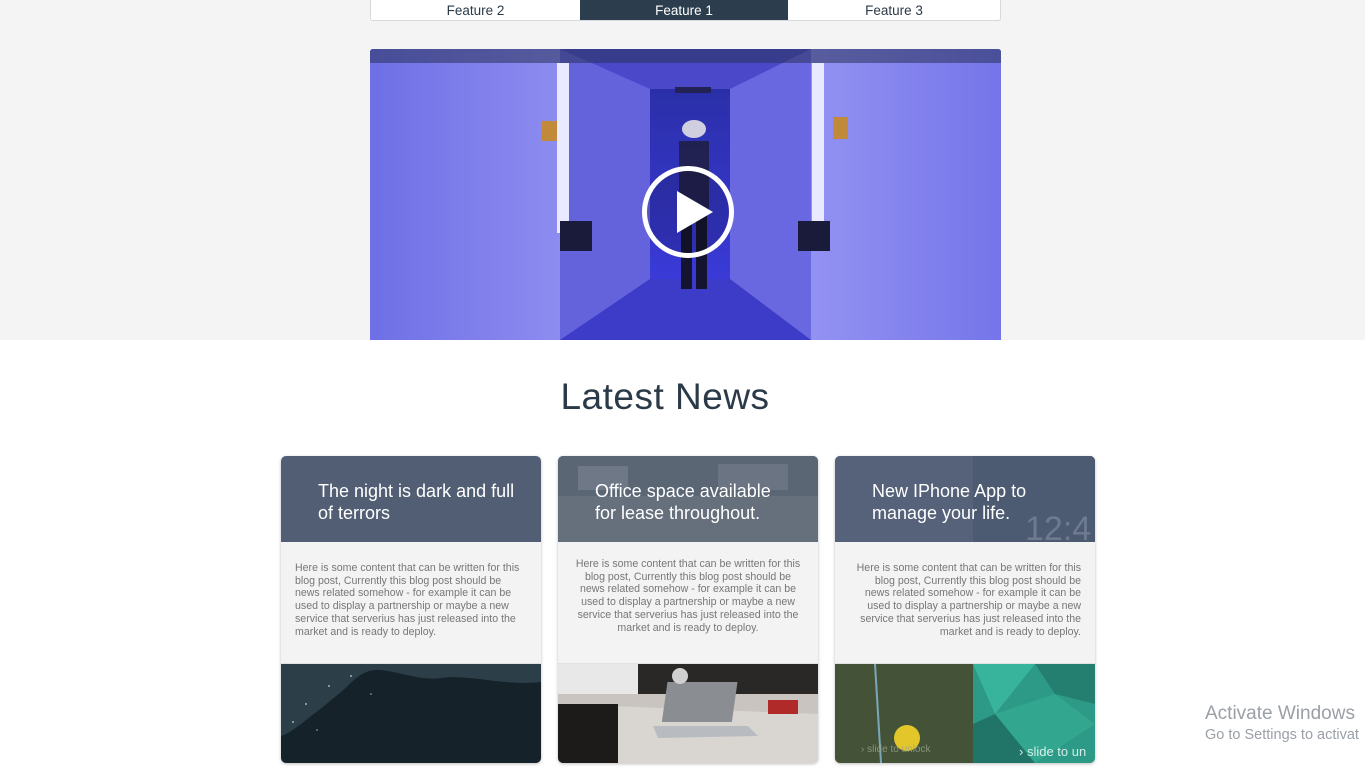 The height and width of the screenshot is (770, 1365). Describe the element at coordinates (1280, 713) in the screenshot. I see `watermark-line-1: Activate Windows` at that location.